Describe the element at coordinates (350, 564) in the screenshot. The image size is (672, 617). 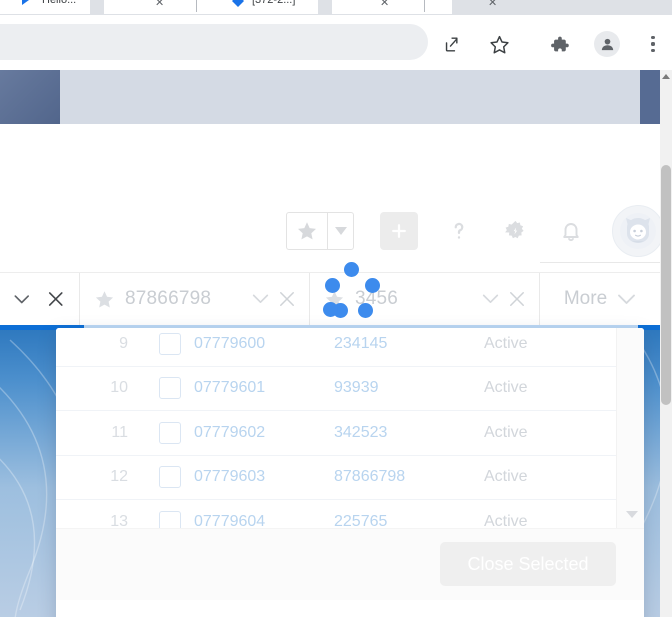
I see `dialog-footer: Close Selected` at that location.